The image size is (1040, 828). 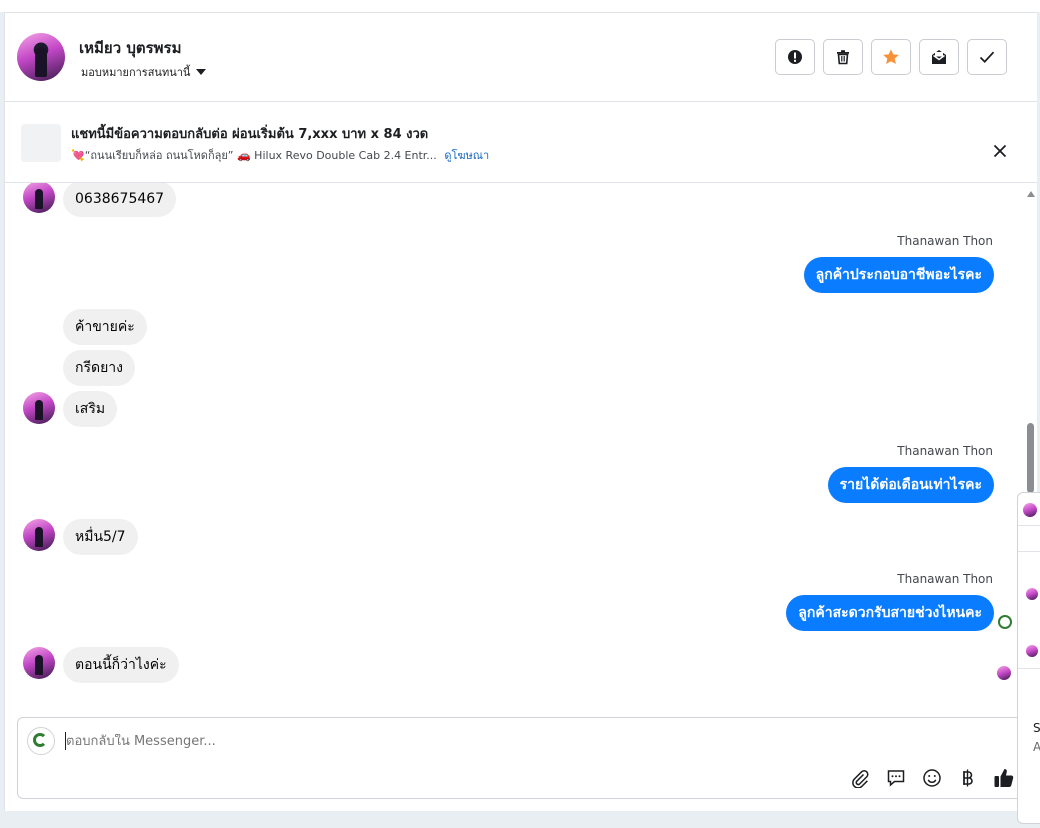 I want to click on assign-conversation-dropdown: มอบหมายการสนทนานี้, so click(x=144, y=72).